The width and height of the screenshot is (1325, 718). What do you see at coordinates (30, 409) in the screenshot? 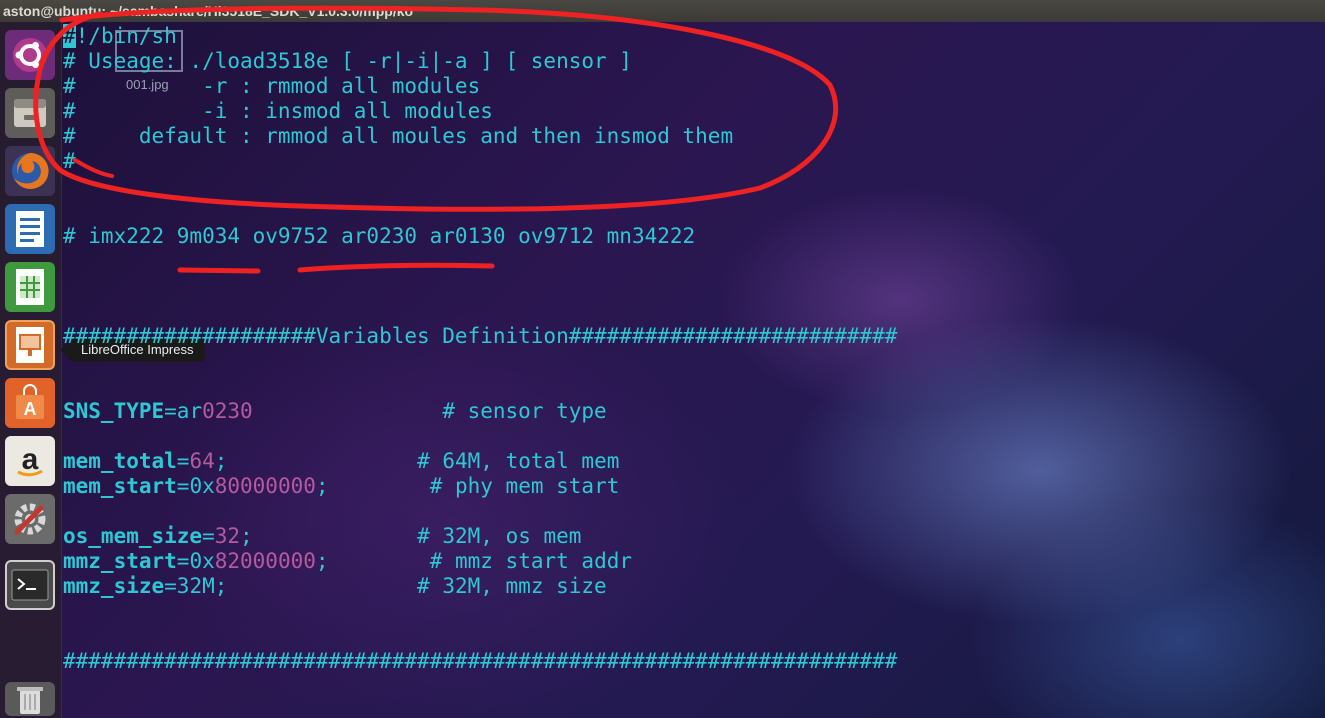
I see `svg-text: A` at bounding box center [30, 409].